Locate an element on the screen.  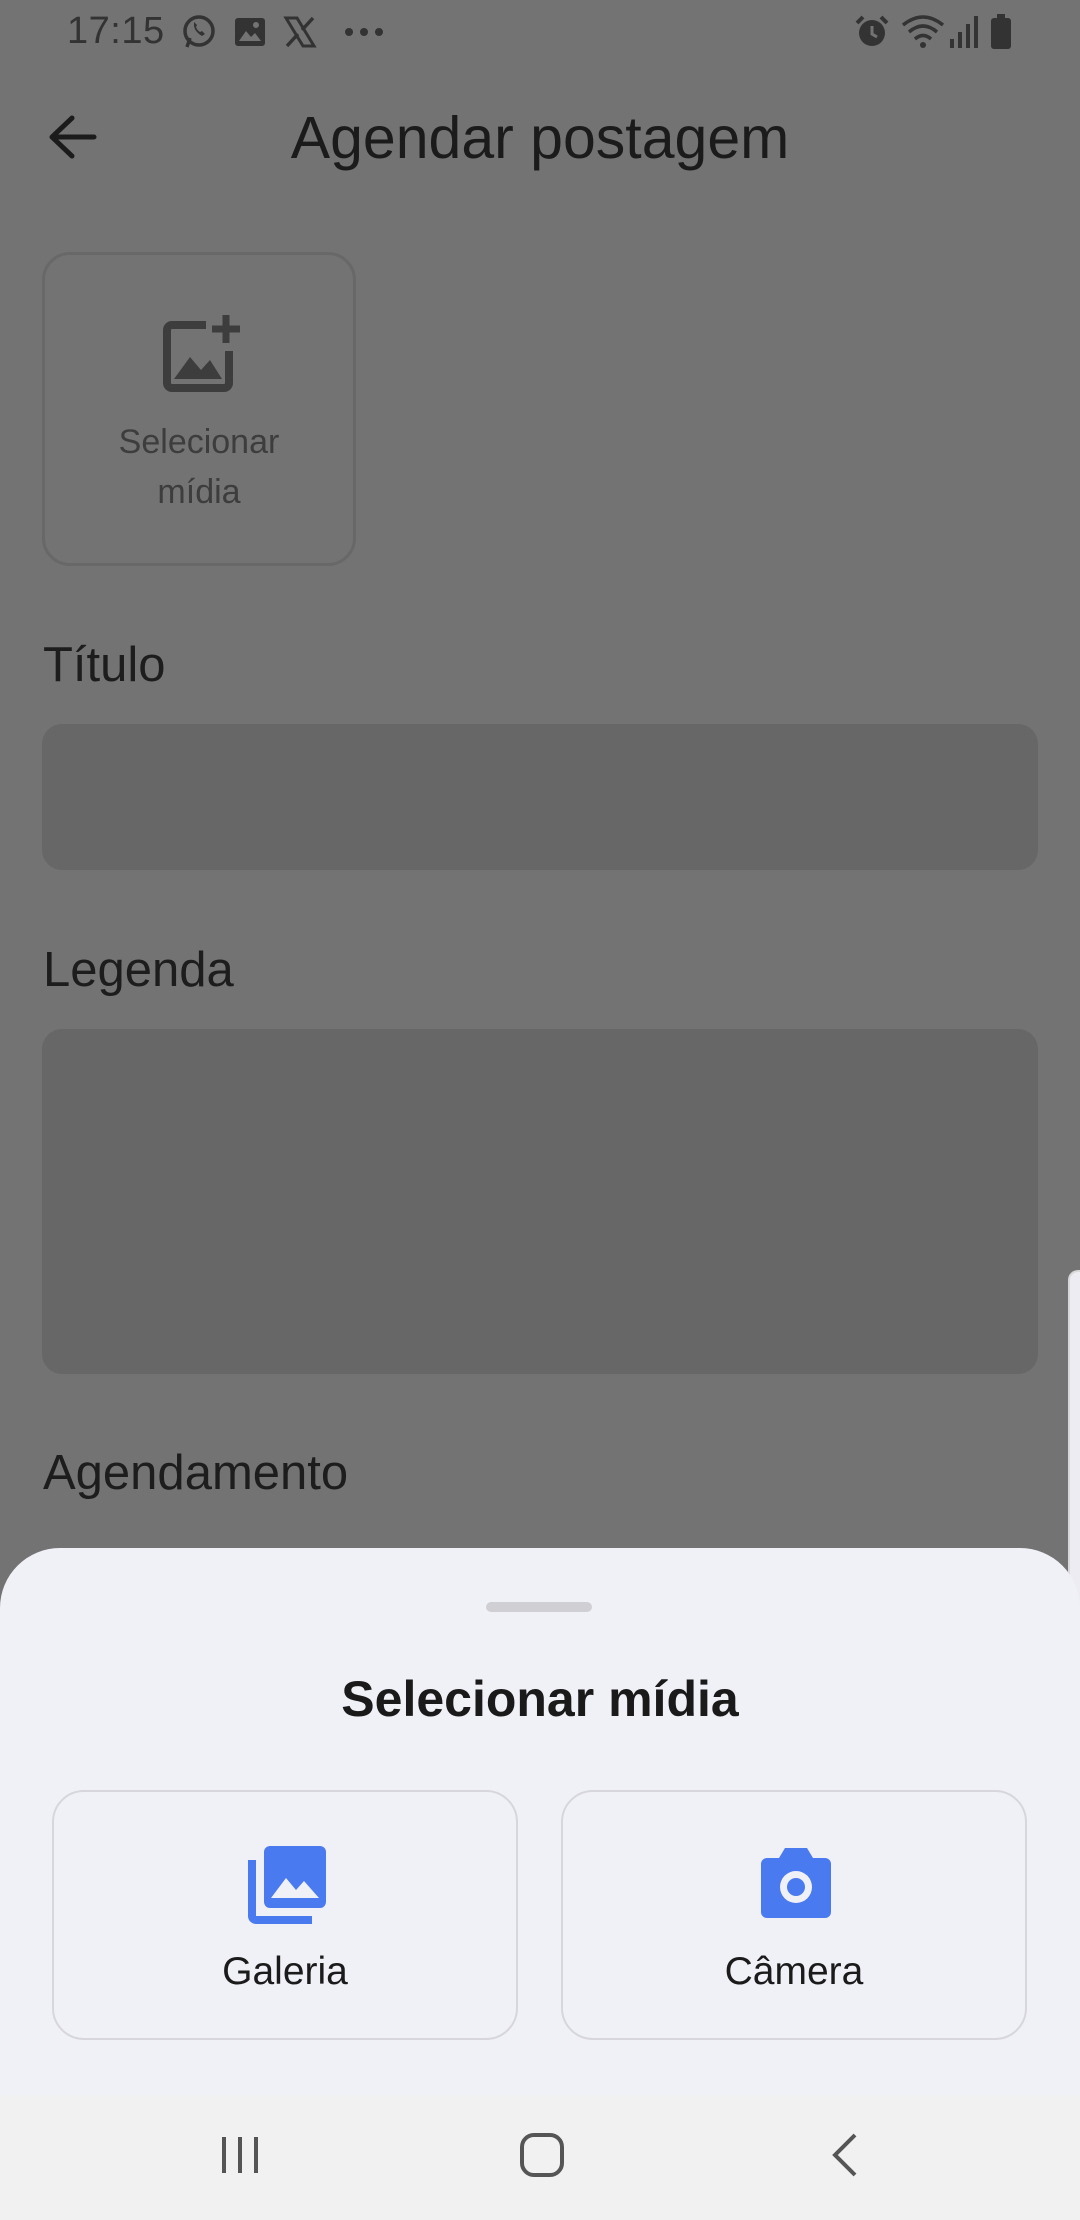
back-icon is located at coordinates (844, 2157).